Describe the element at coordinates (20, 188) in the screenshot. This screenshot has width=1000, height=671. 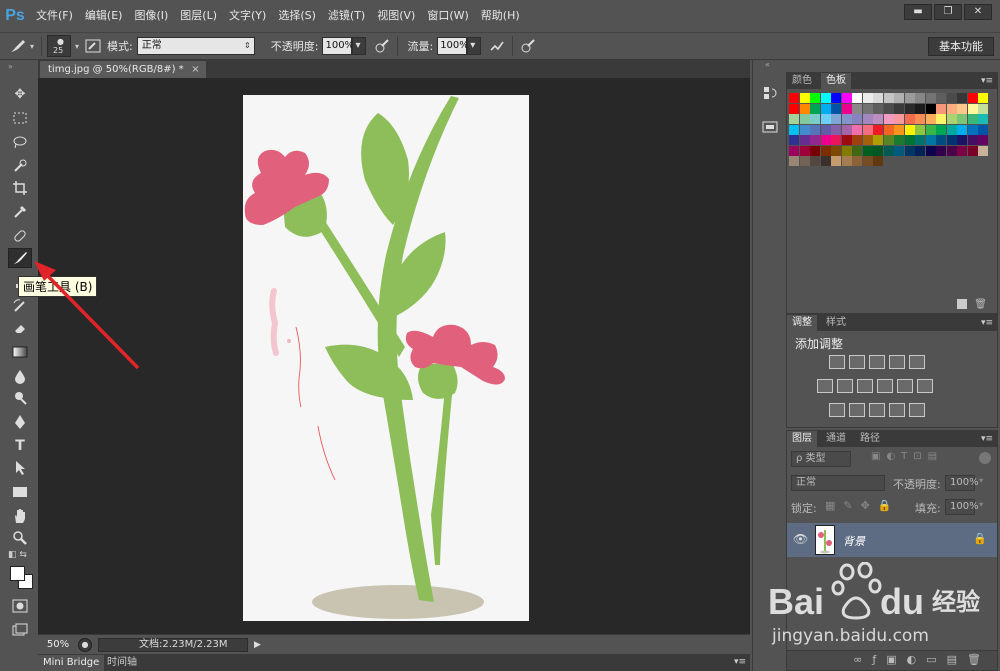
I see `crop-tool-icon` at that location.